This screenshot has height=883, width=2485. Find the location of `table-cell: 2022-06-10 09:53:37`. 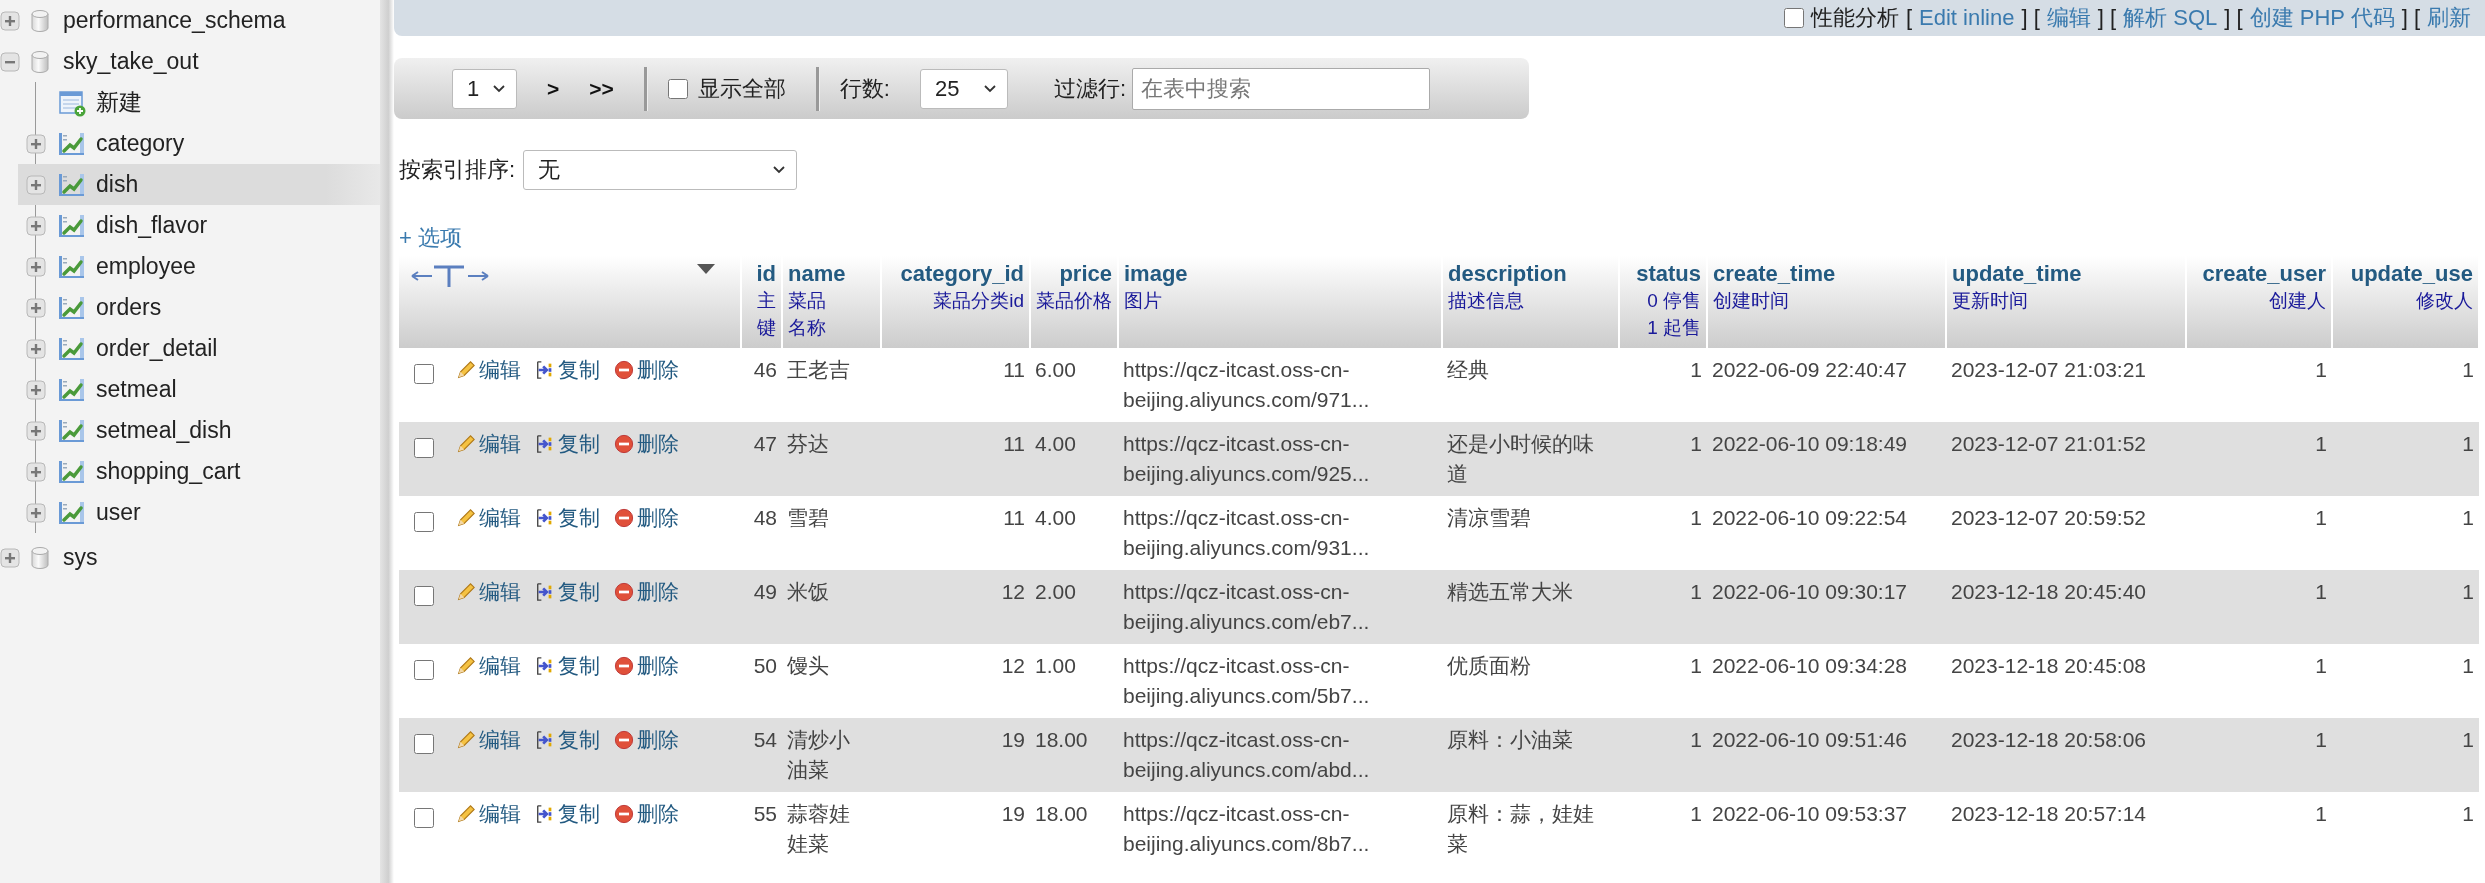

table-cell: 2022-06-10 09:53:37 is located at coordinates (1826, 829).